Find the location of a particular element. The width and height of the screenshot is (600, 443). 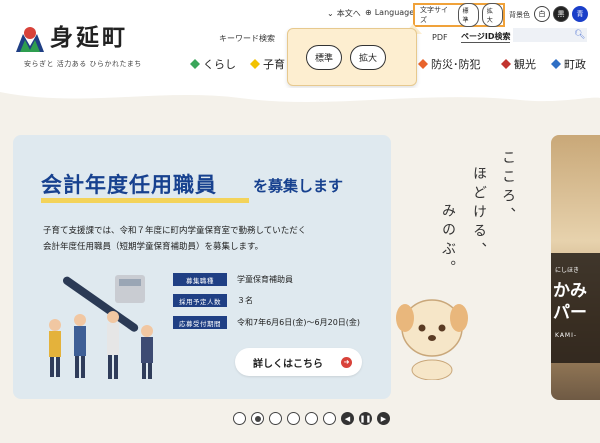

arrow-right-icon: ➜ is located at coordinates (346, 362).